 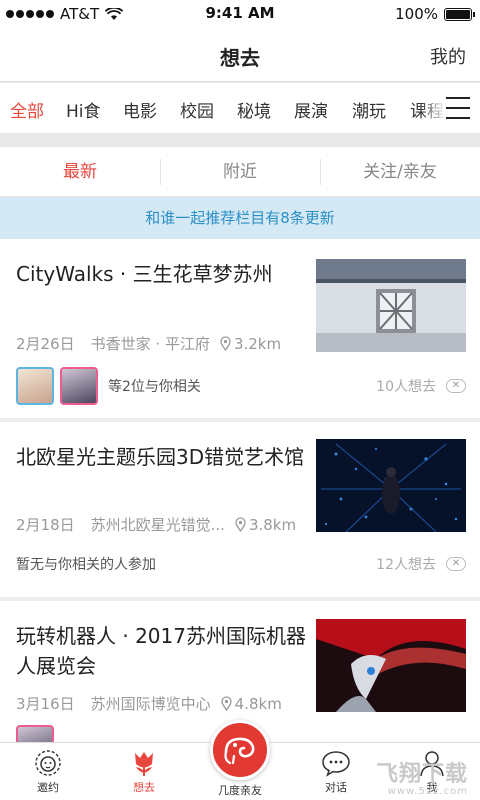 I want to click on event-title: 玩转机器人 · 2017苏州国际机器人展览会, so click(x=161, y=651).